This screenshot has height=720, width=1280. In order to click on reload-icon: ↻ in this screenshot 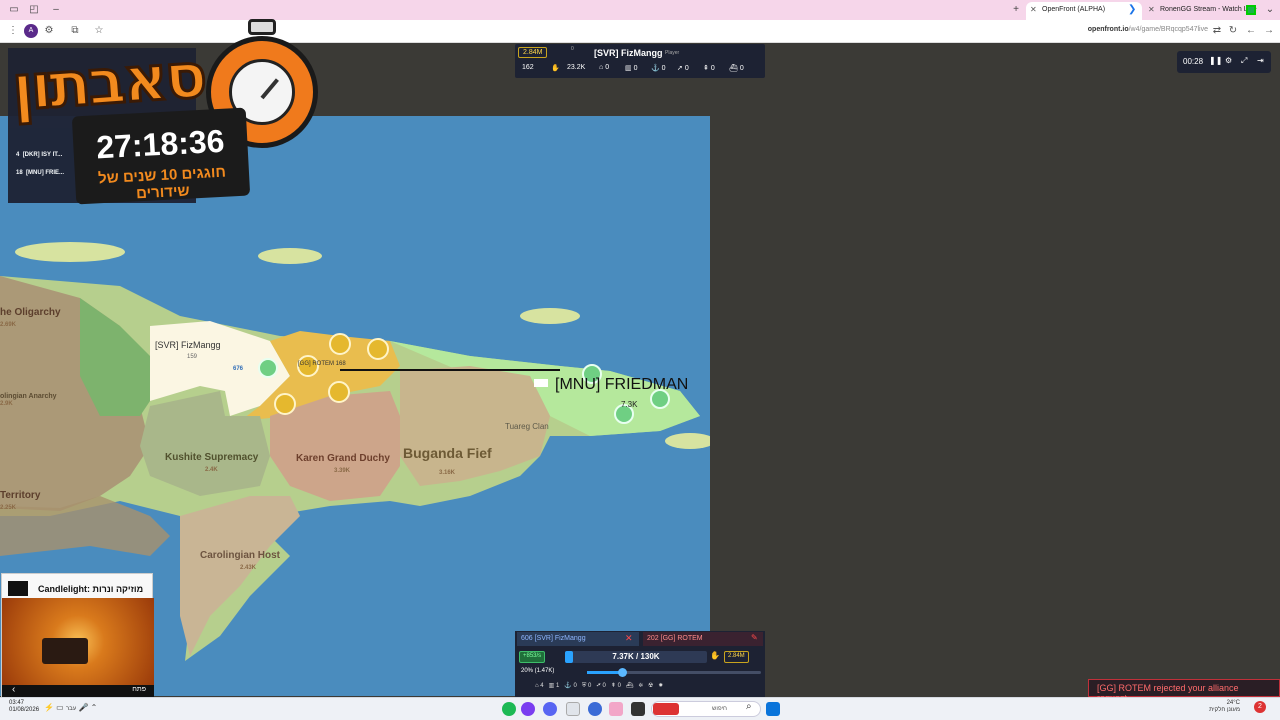, I will do `click(1233, 31)`.